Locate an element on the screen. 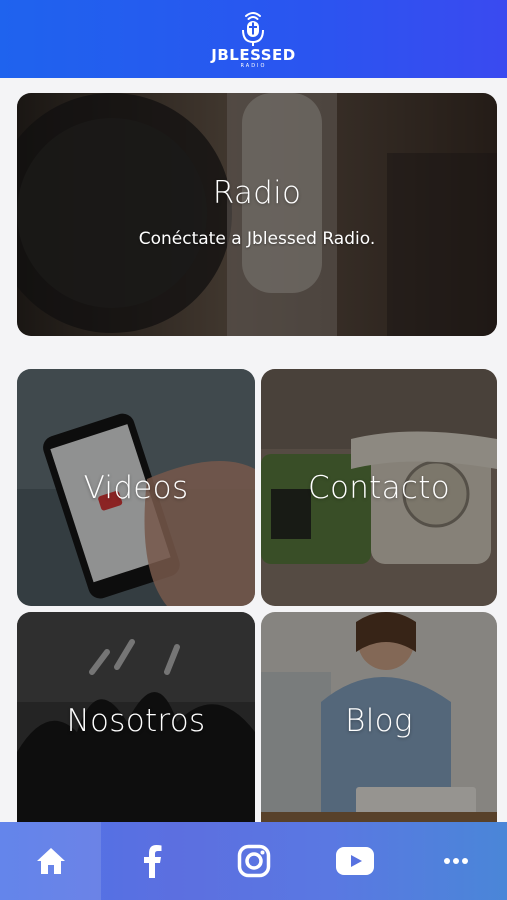  nav-home is located at coordinates (51, 861).